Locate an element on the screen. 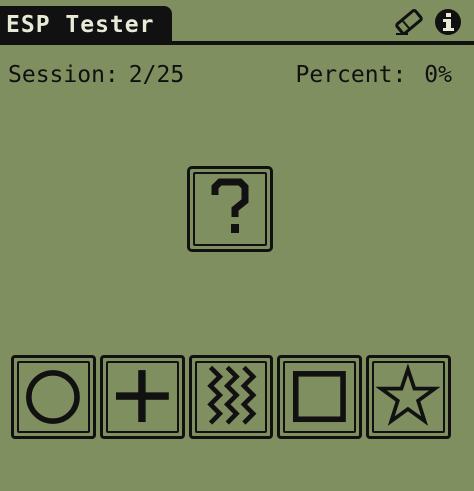  mystery-card is located at coordinates (230, 209).